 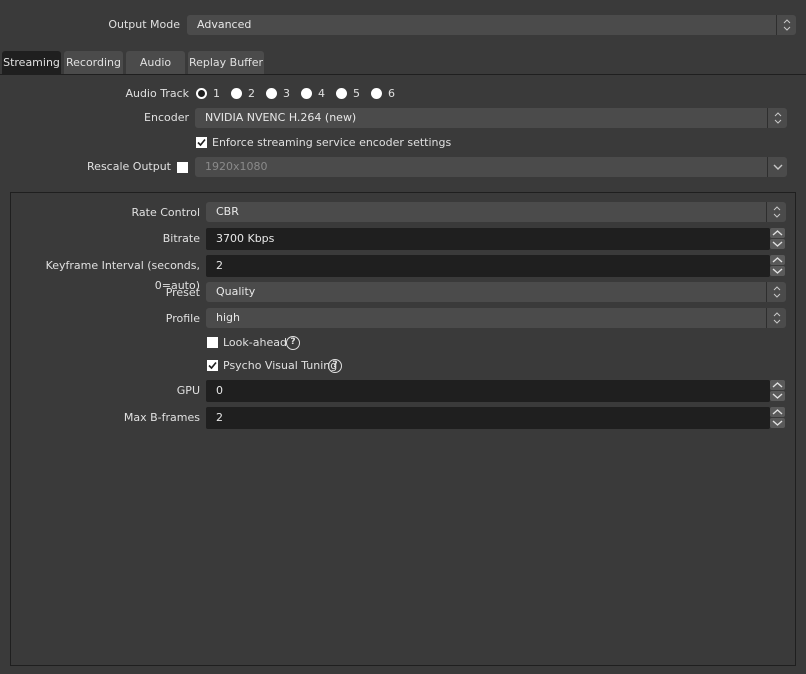 I want to click on gpu-spinbox: 0, so click(x=495, y=391).